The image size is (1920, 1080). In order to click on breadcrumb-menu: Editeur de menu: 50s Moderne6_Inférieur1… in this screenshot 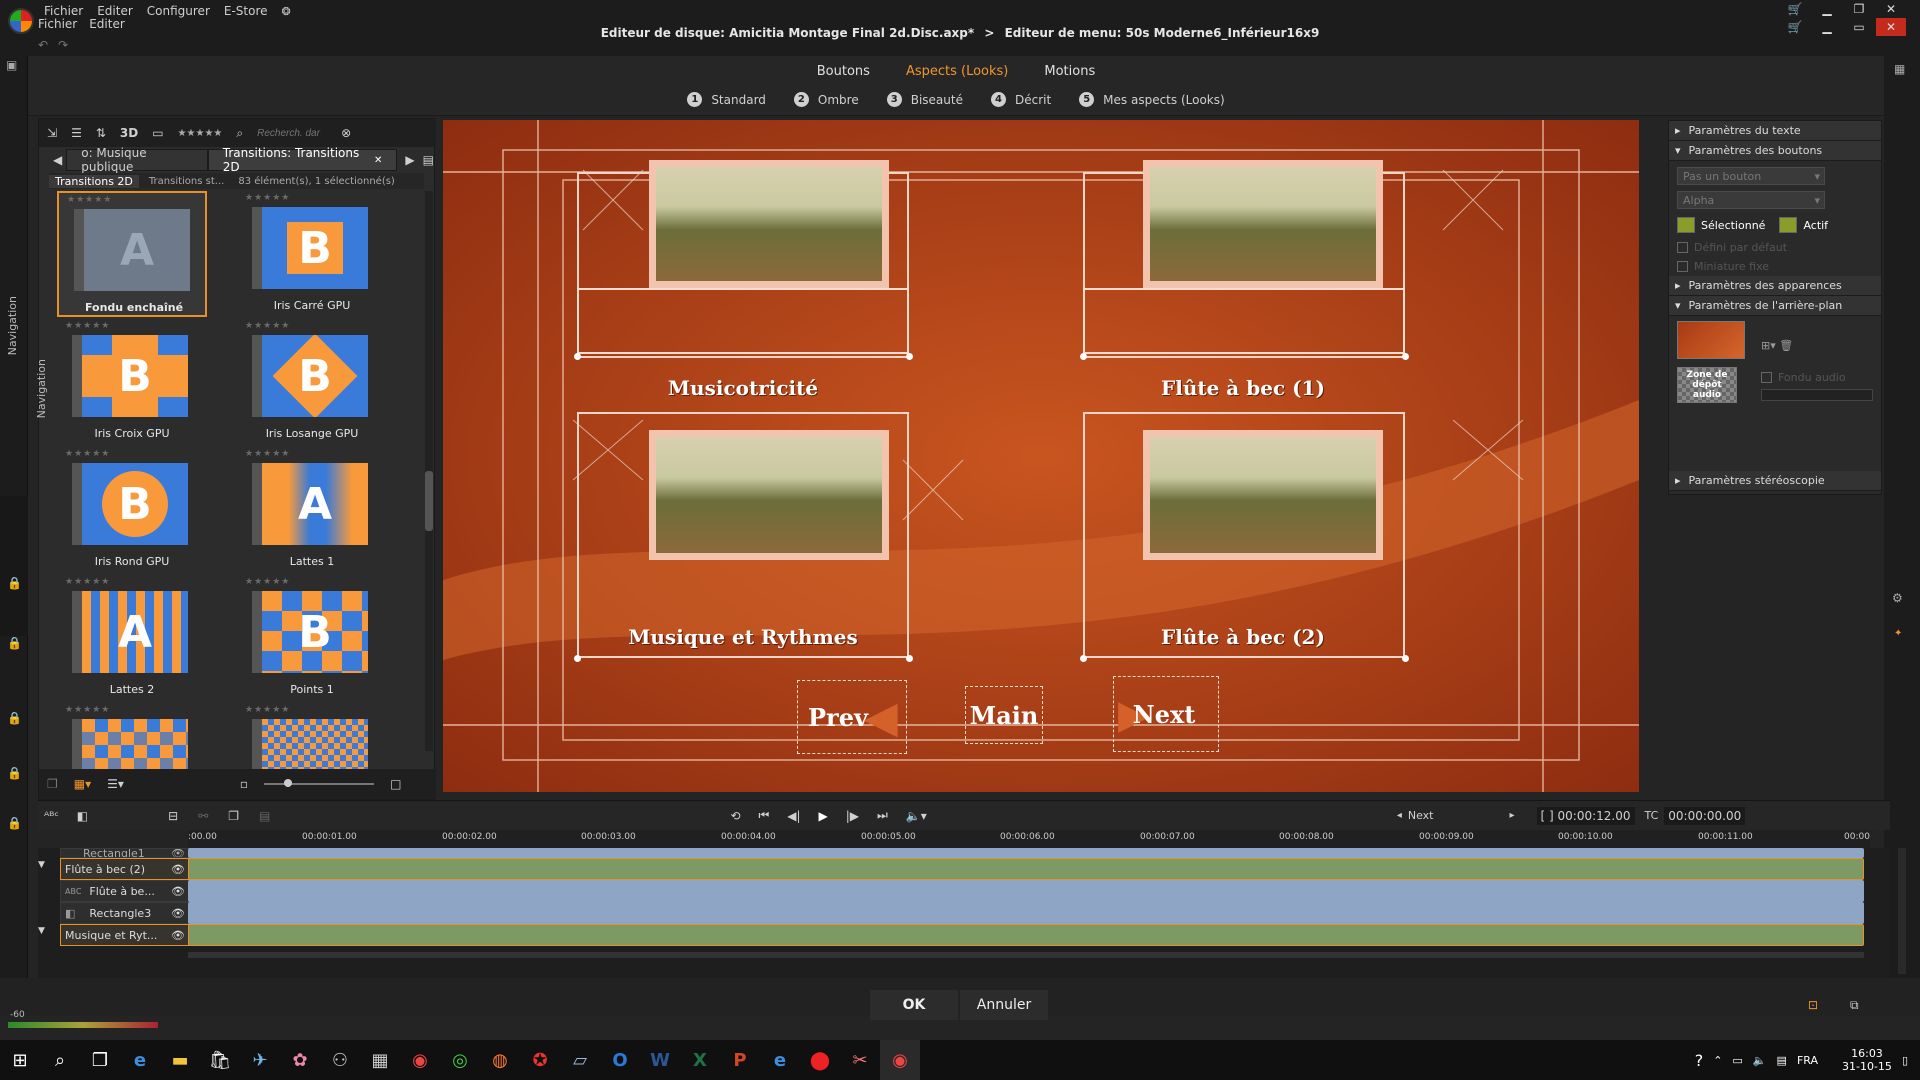, I will do `click(1162, 33)`.